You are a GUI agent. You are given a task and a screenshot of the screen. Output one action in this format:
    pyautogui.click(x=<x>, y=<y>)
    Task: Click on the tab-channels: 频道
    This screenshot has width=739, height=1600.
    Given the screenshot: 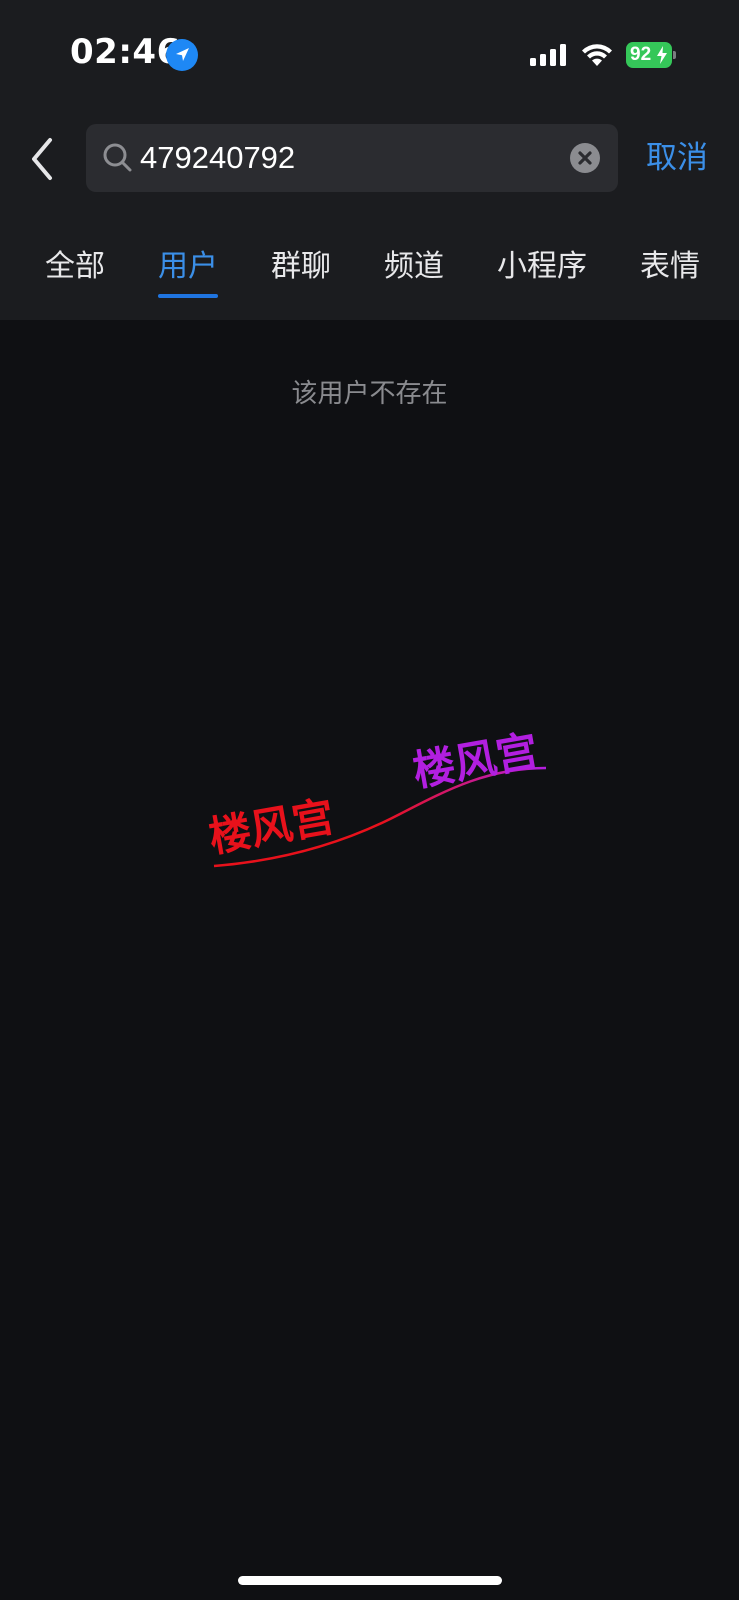 What is the action you would take?
    pyautogui.click(x=414, y=267)
    